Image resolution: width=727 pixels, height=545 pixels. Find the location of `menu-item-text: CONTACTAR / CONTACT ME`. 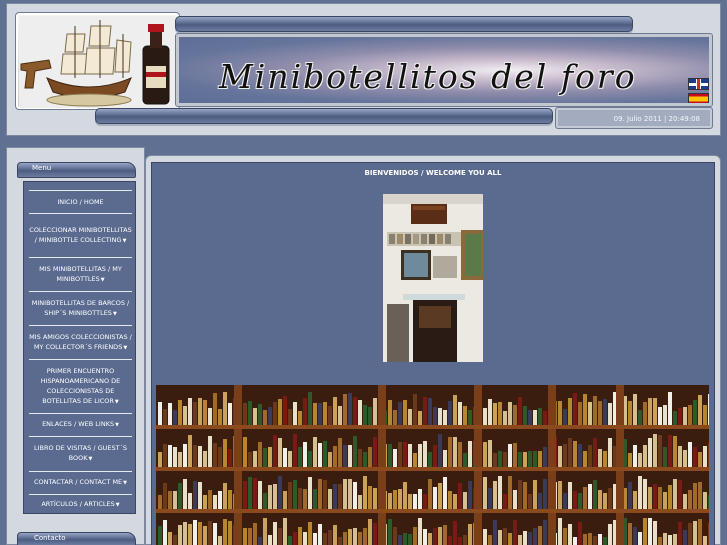

menu-item-text: CONTACTAR / CONTACT ME is located at coordinates (78, 482).